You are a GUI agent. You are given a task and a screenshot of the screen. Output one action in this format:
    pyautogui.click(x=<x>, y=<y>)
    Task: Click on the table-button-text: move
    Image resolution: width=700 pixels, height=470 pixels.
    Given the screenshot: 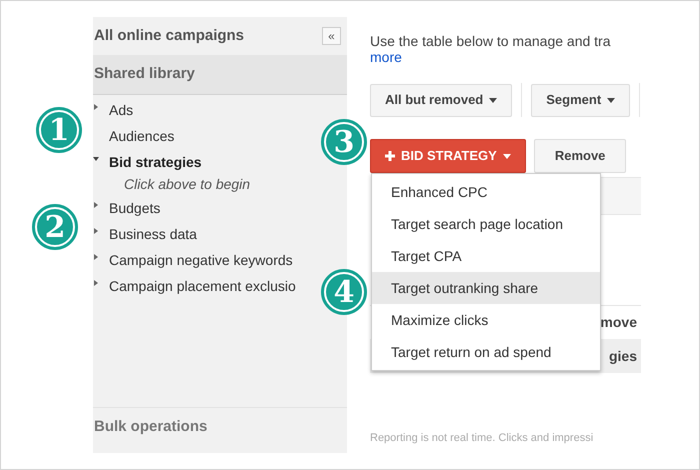 What is the action you would take?
    pyautogui.click(x=618, y=322)
    